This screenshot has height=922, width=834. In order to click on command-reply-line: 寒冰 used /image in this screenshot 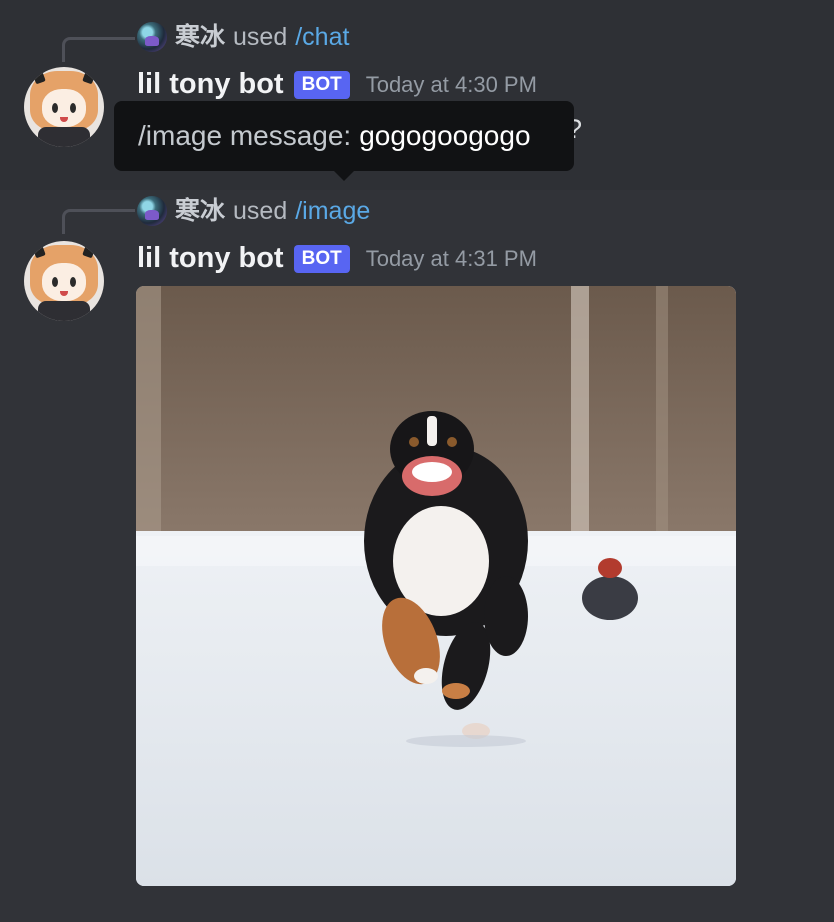, I will do `click(253, 211)`.